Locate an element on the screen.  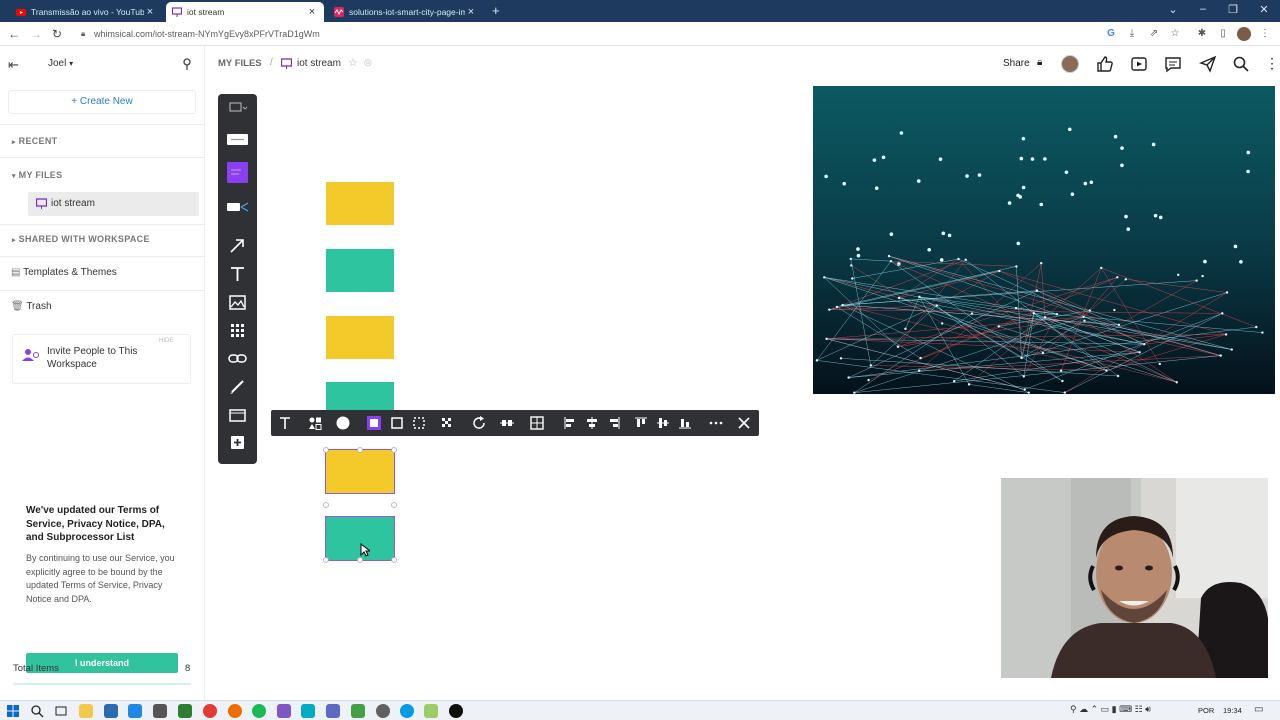
align-right-icon is located at coordinates (614, 423).